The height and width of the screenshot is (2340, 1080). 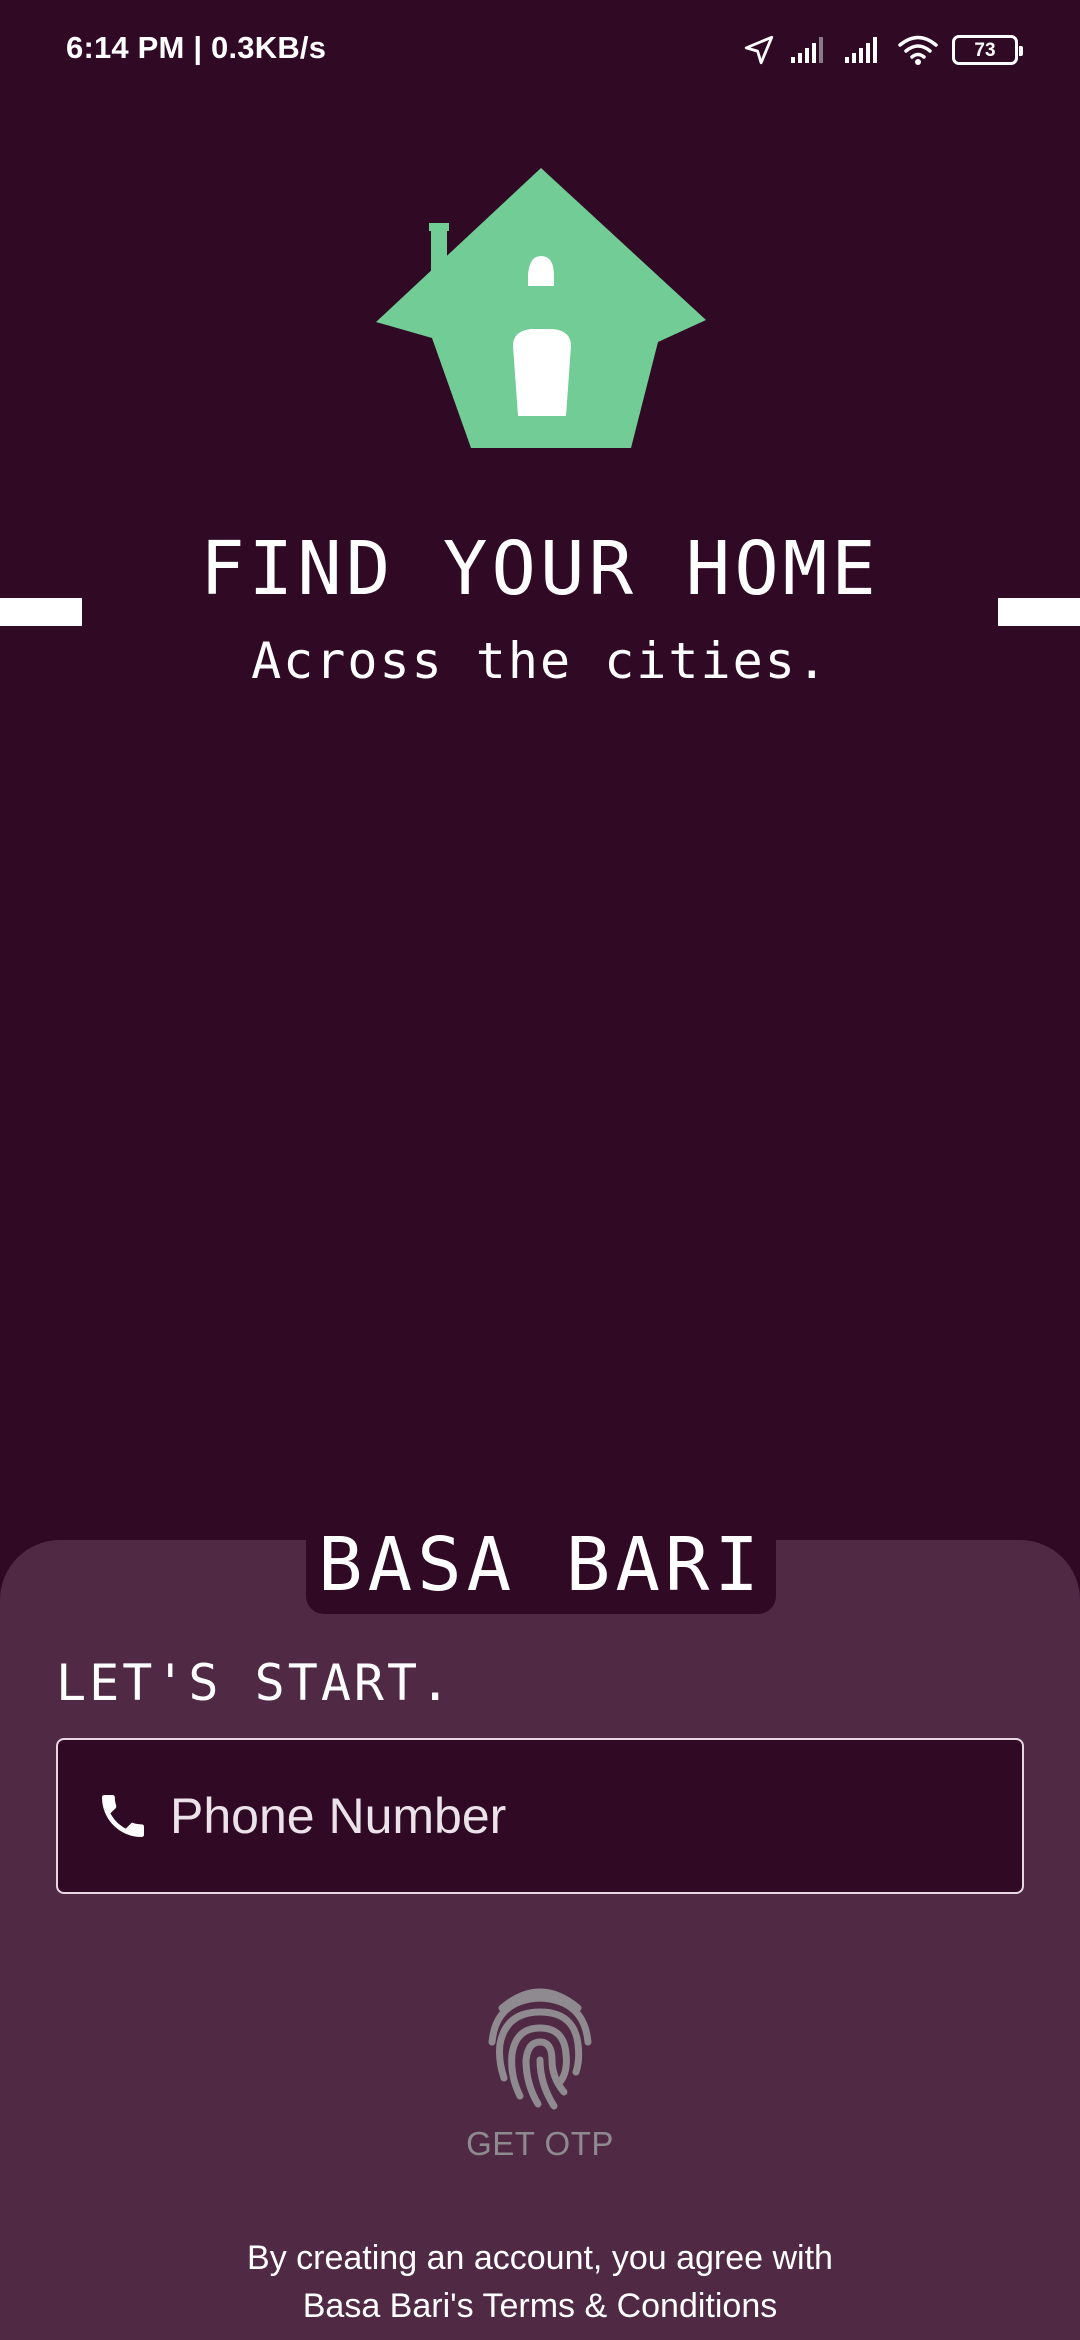 What do you see at coordinates (255, 1683) in the screenshot?
I see `section-heading: LET'S START.` at bounding box center [255, 1683].